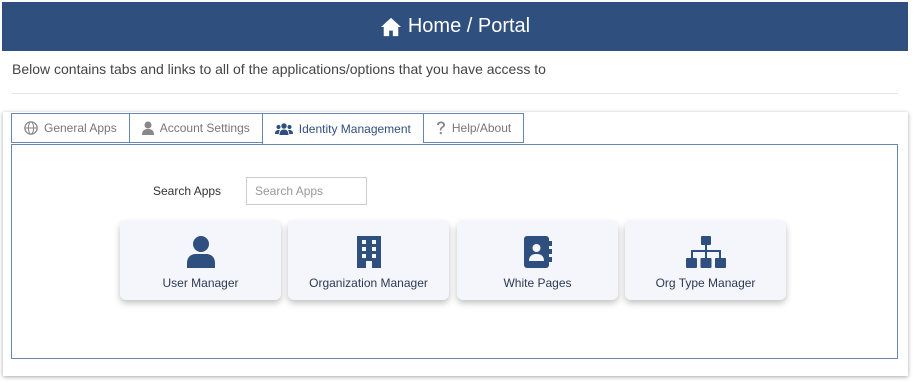 Image resolution: width=913 pixels, height=382 pixels. What do you see at coordinates (440, 128) in the screenshot?
I see `question-icon` at bounding box center [440, 128].